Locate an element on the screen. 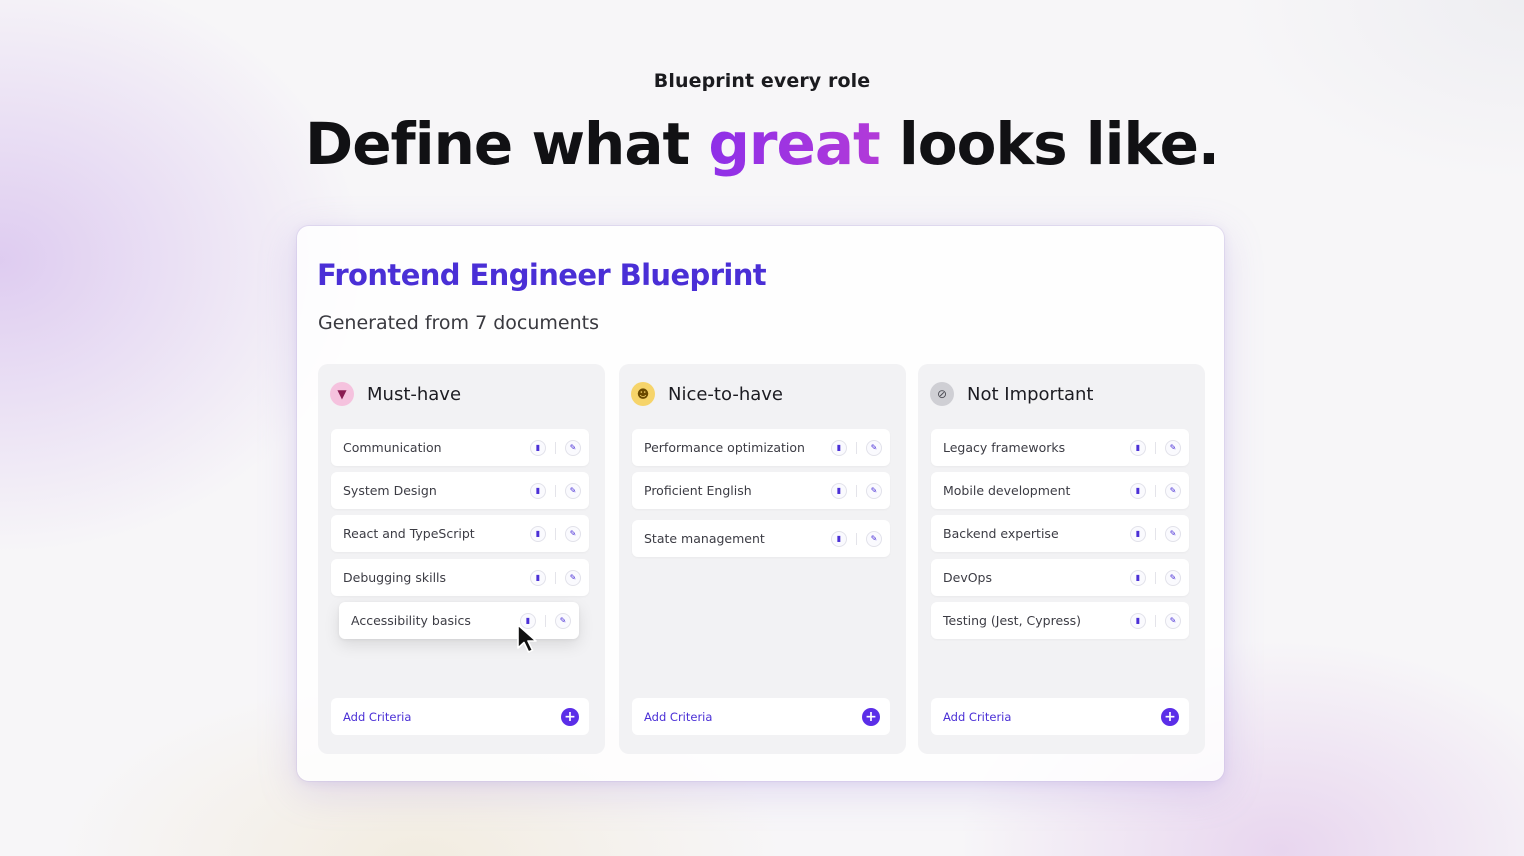 This screenshot has width=1524, height=856. hero-headline: Define what great looks like. is located at coordinates (762, 144).